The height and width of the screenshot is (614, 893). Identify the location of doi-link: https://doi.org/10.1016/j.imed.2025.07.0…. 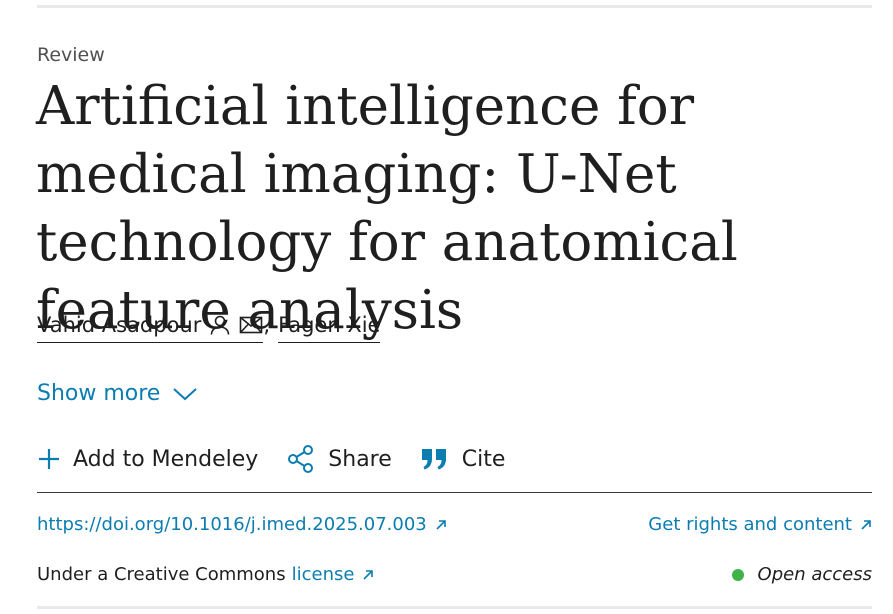
(242, 524).